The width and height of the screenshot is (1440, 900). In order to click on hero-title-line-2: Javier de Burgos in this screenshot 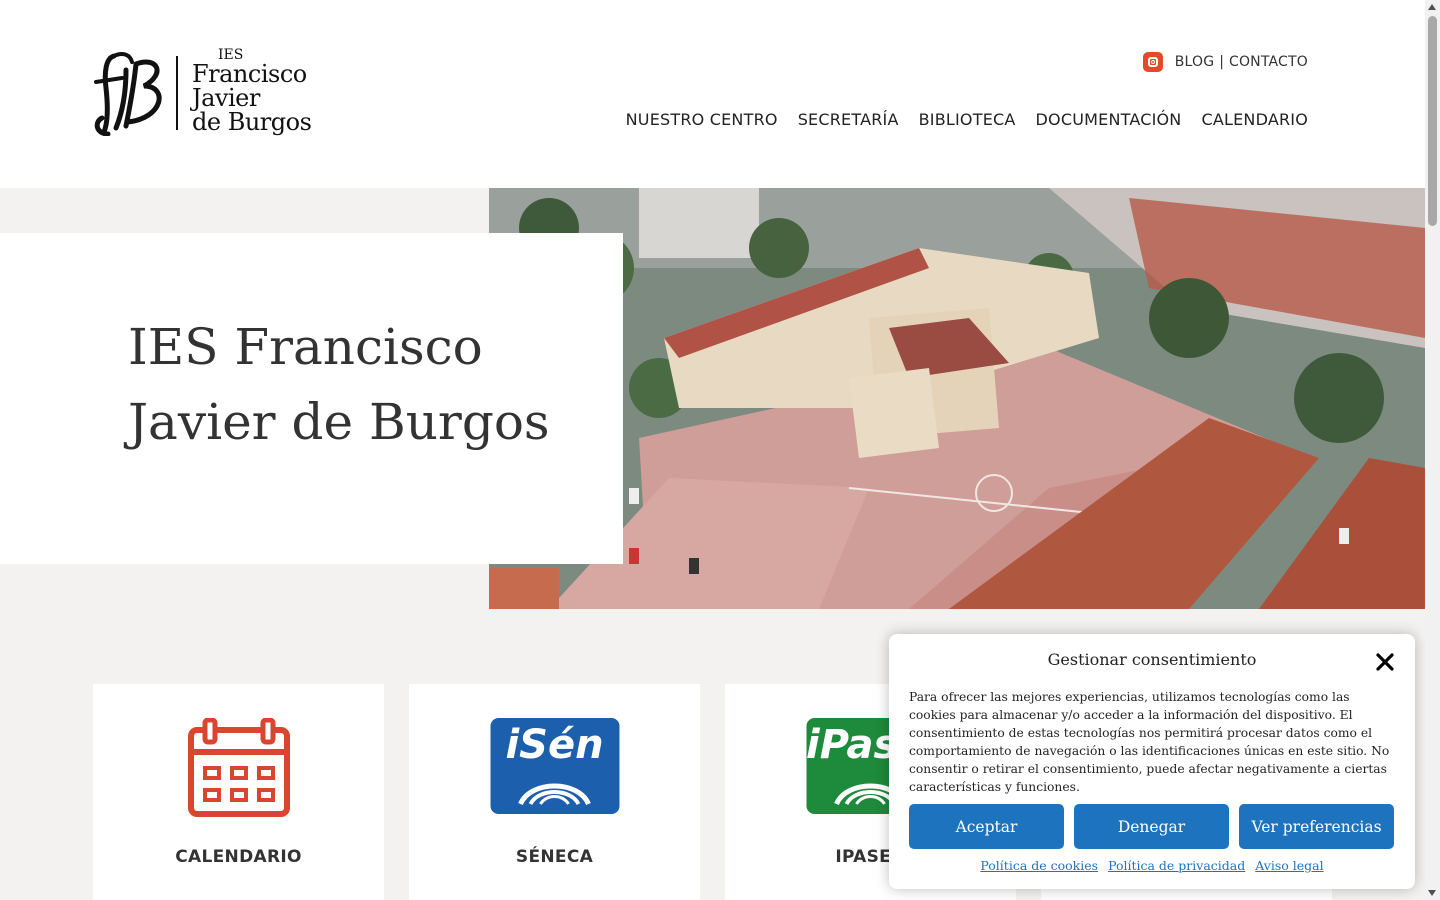, I will do `click(339, 422)`.